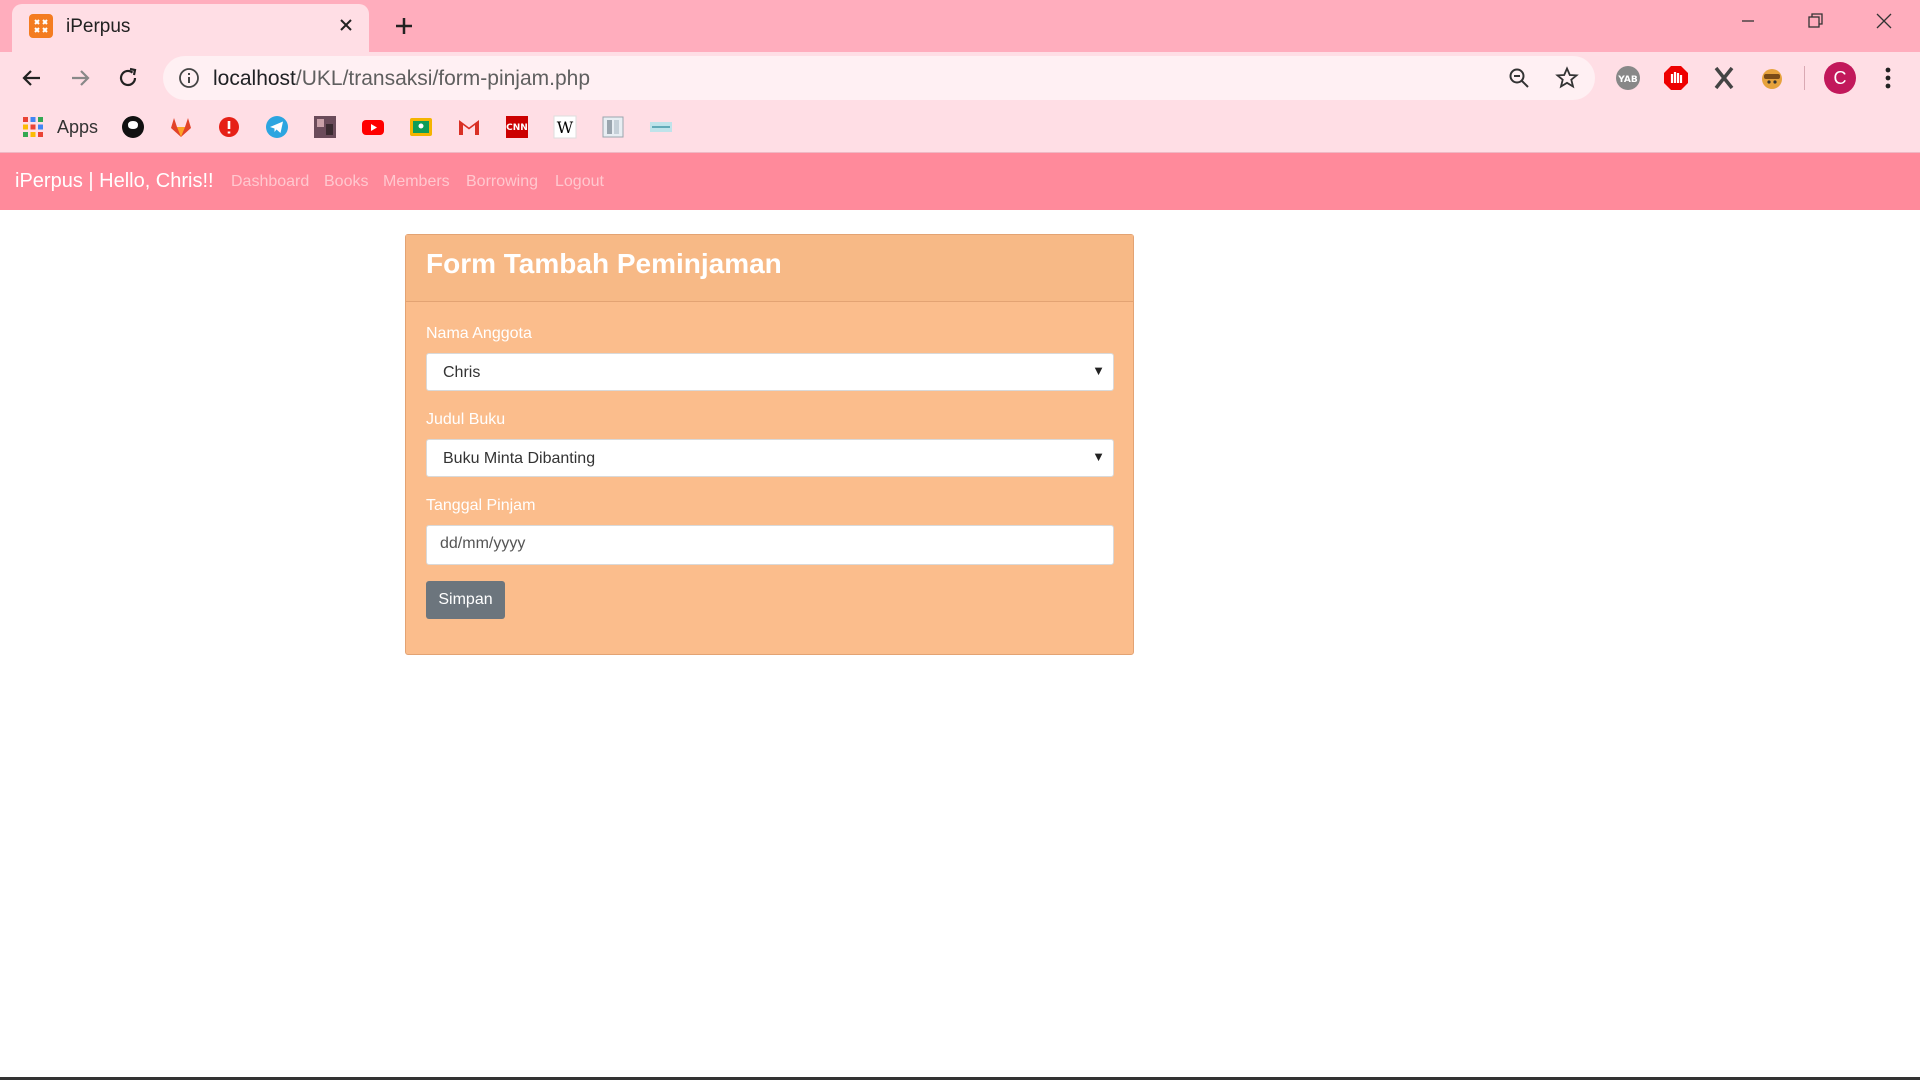 The image size is (1920, 1080). What do you see at coordinates (481, 505) in the screenshot?
I see `date-label: Tanggal Pinjam` at bounding box center [481, 505].